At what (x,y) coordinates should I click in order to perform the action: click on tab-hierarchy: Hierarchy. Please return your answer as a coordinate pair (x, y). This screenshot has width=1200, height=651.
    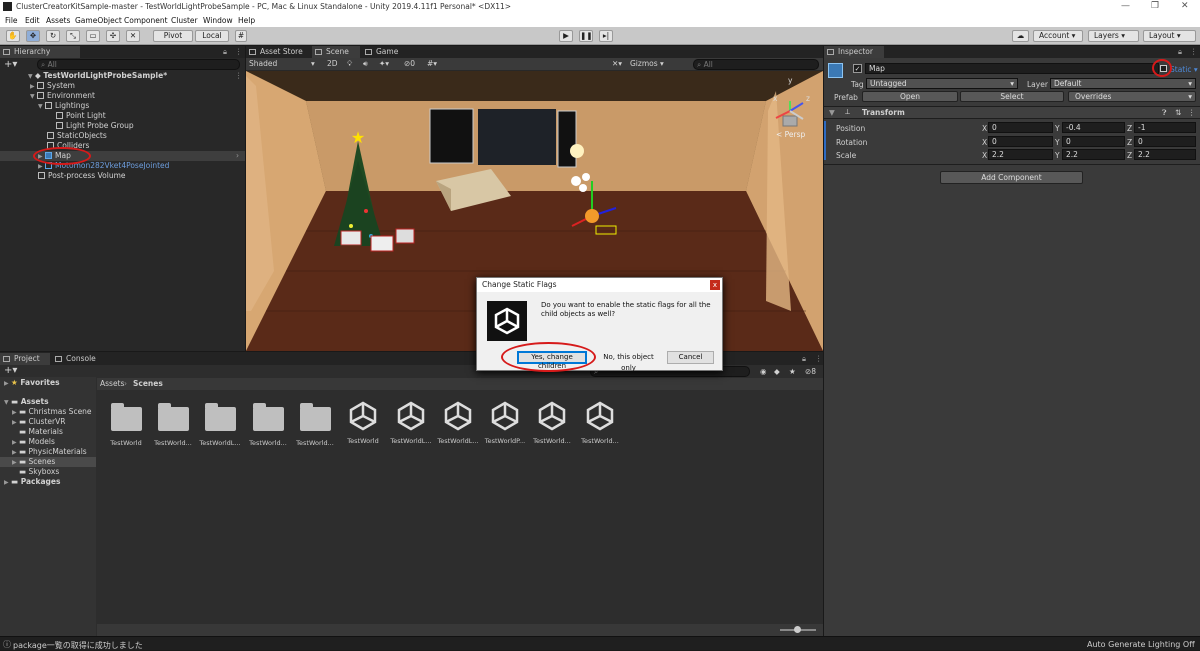
    Looking at the image, I should click on (40, 52).